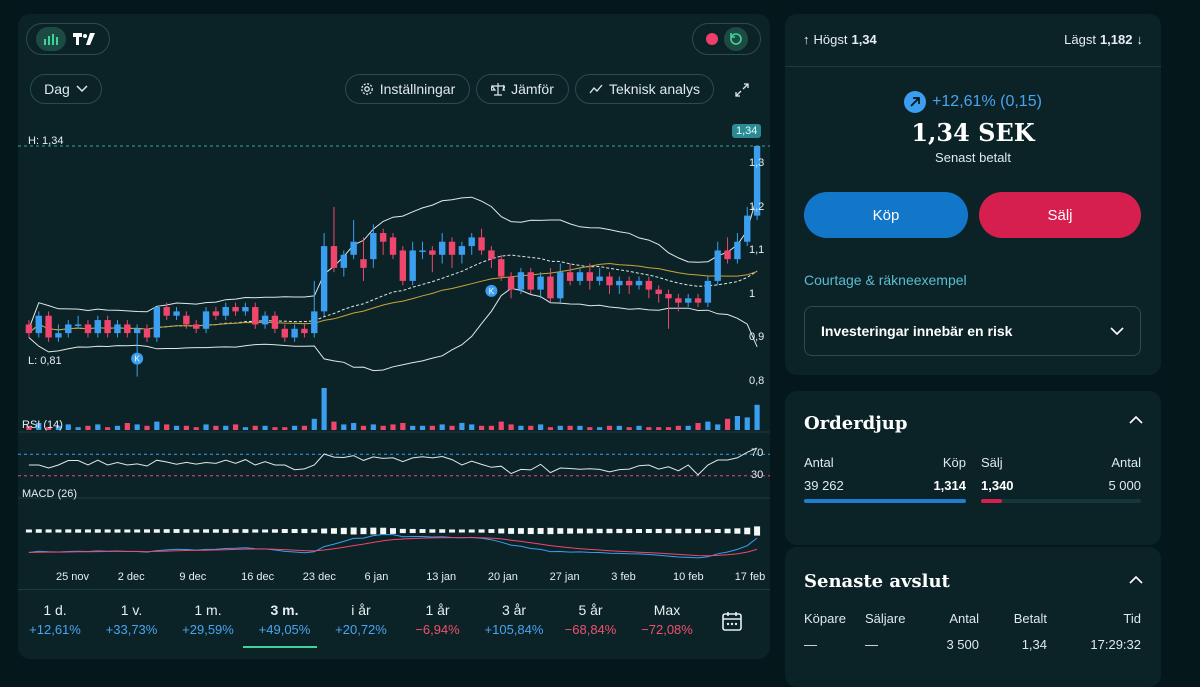  I want to click on period-tab: 1 m. +29,59%, so click(208, 618).